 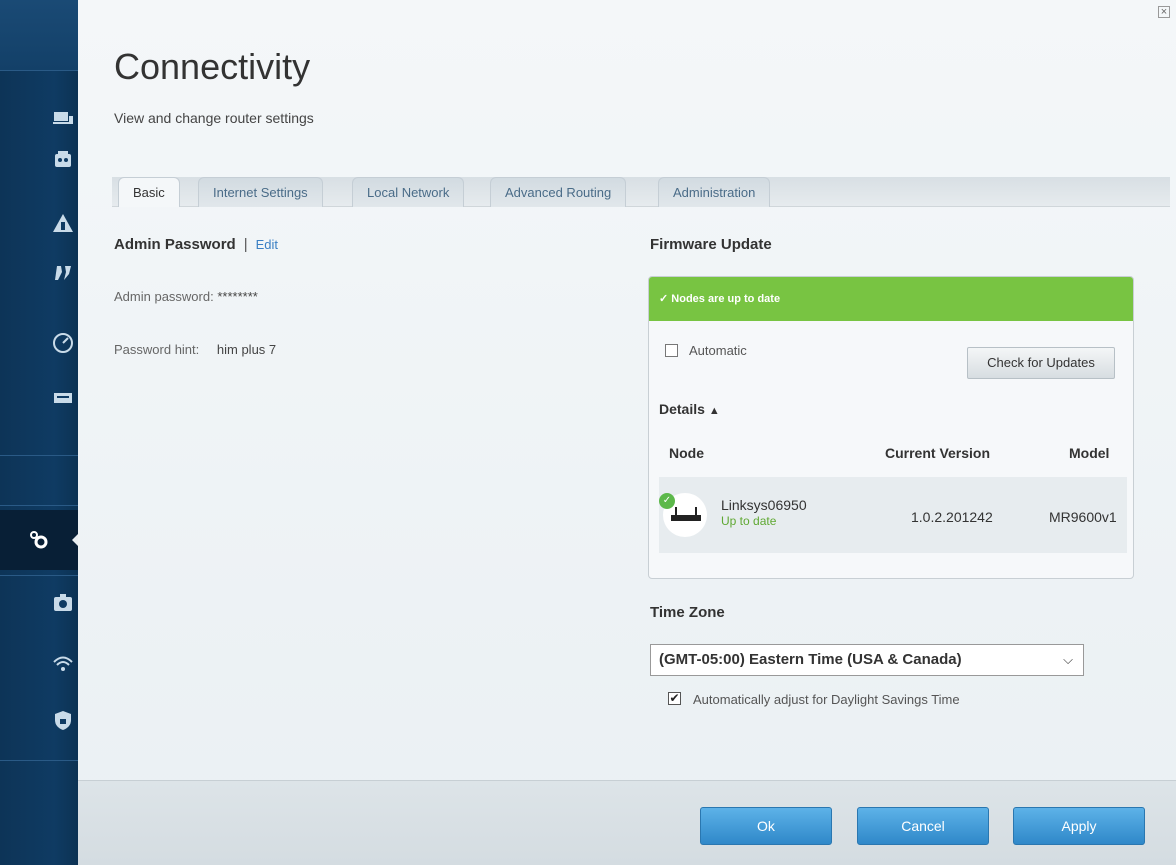 What do you see at coordinates (246, 349) in the screenshot?
I see `password-hint-value: him plus 7` at bounding box center [246, 349].